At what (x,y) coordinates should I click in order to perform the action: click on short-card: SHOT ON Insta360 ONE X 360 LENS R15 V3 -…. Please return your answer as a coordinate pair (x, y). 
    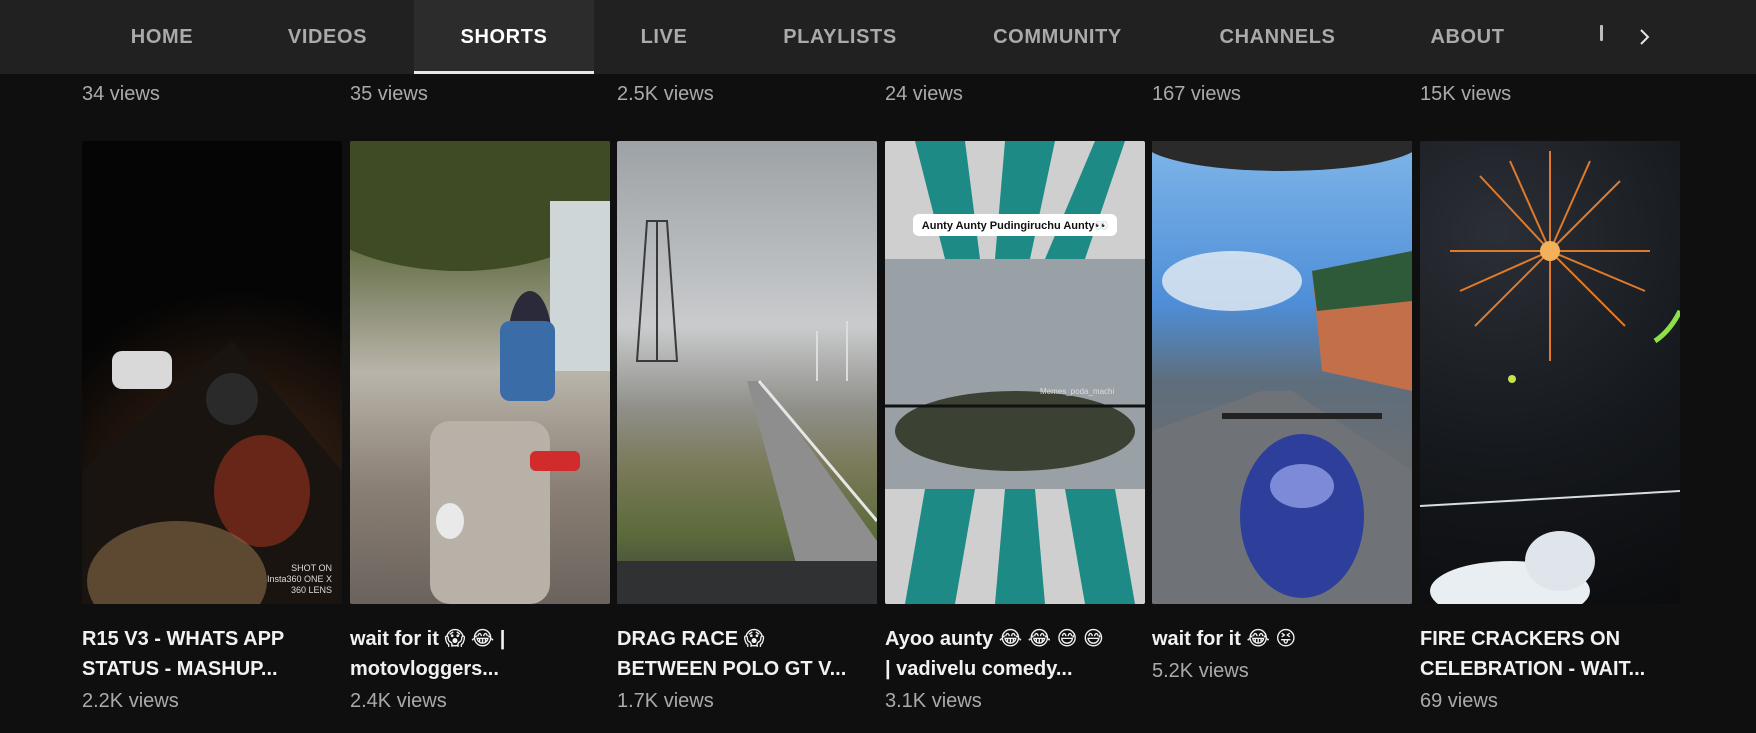
    Looking at the image, I should click on (212, 427).